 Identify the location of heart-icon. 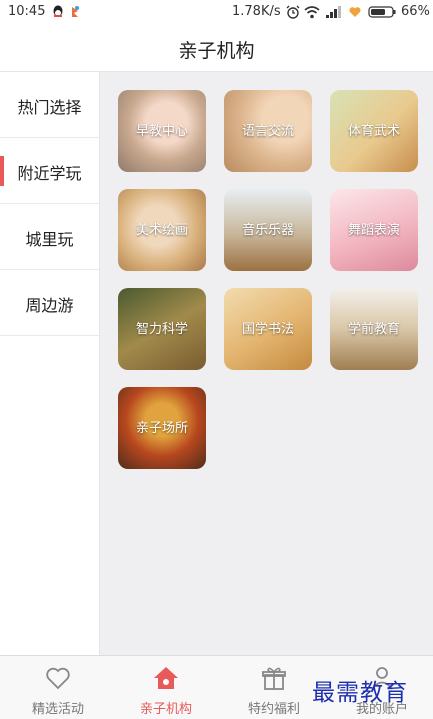
(58, 678).